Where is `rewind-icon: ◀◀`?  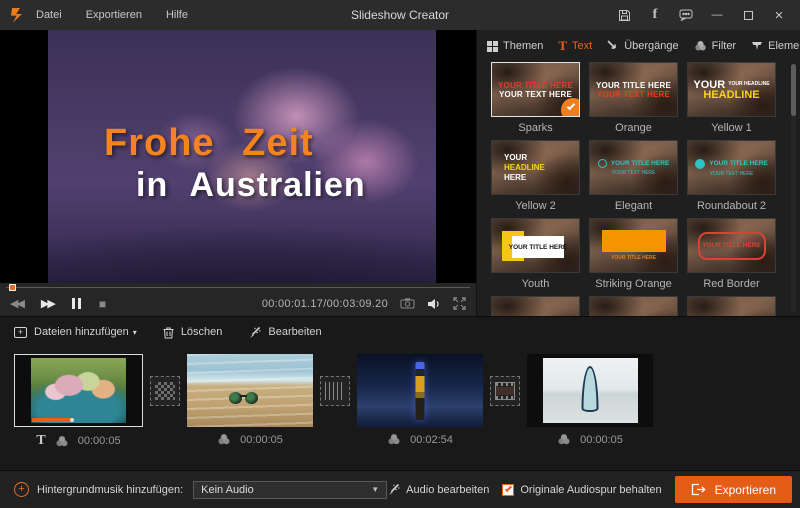
rewind-icon: ◀◀ is located at coordinates (17, 303).